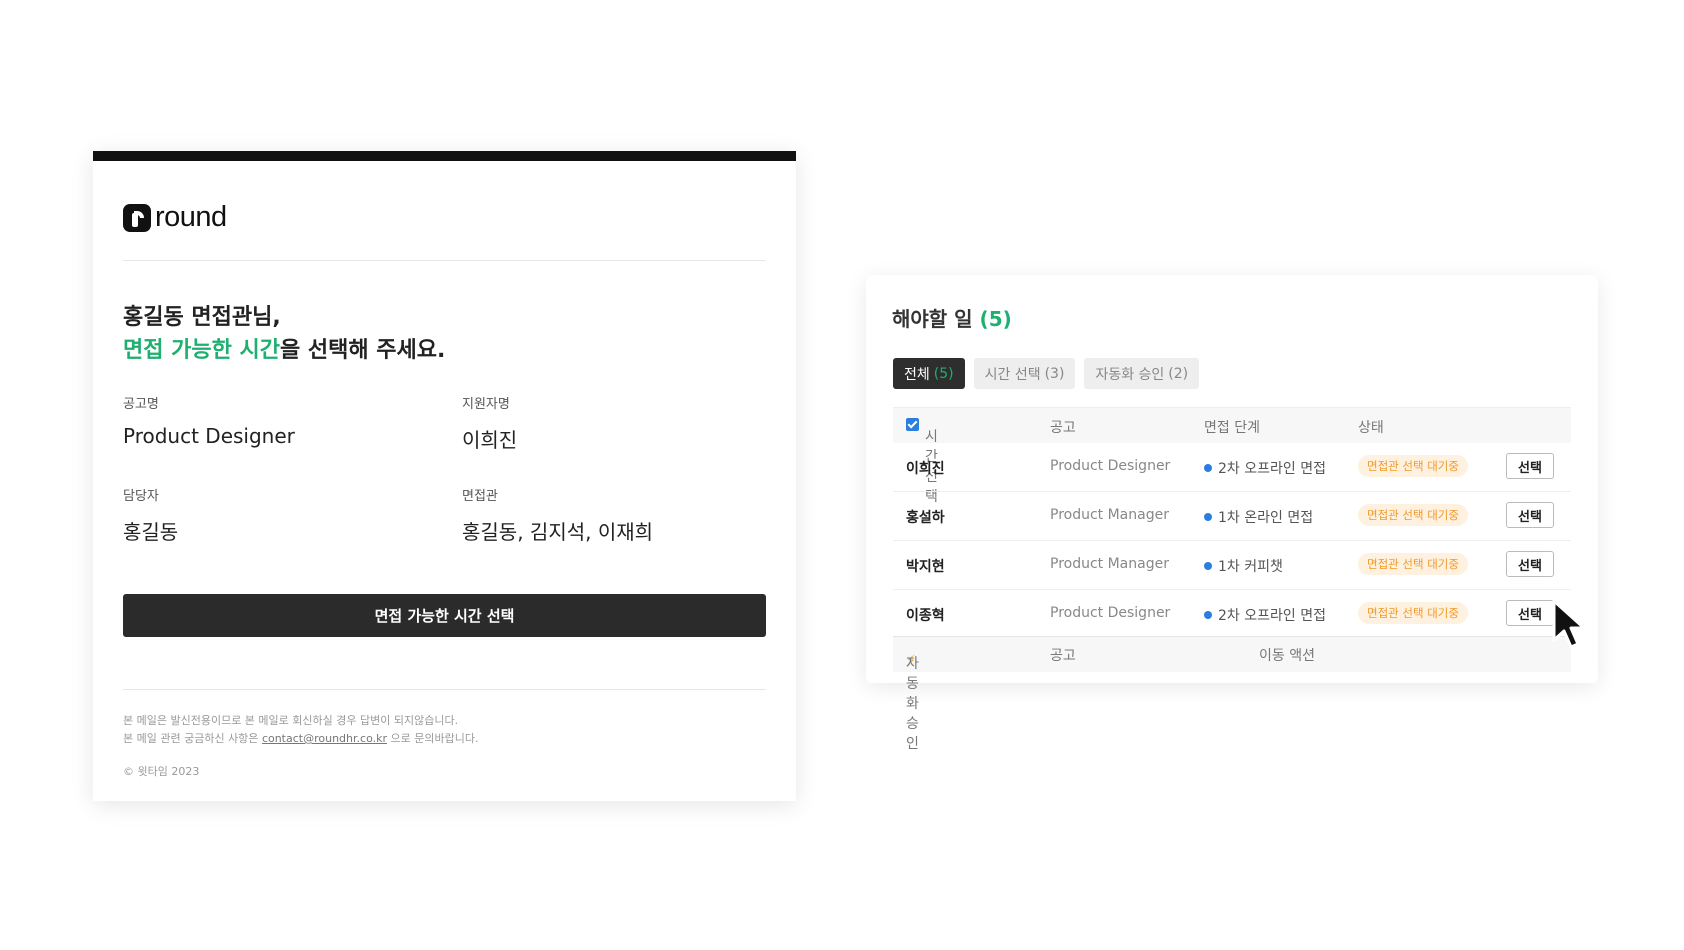  Describe the element at coordinates (557, 515) in the screenshot. I see `field-interviewers: 면접관 홍길동, 김지석, 이재희` at that location.